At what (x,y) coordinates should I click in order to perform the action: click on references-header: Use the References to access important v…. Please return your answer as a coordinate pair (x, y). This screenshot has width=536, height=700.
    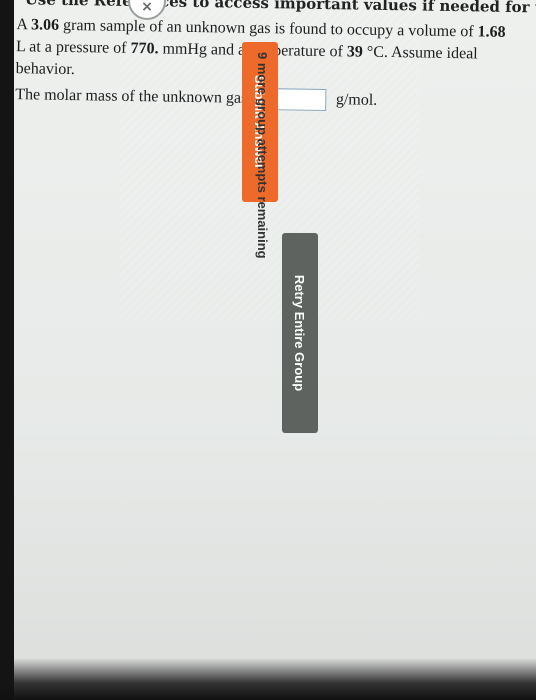
    Looking at the image, I should click on (280, 8).